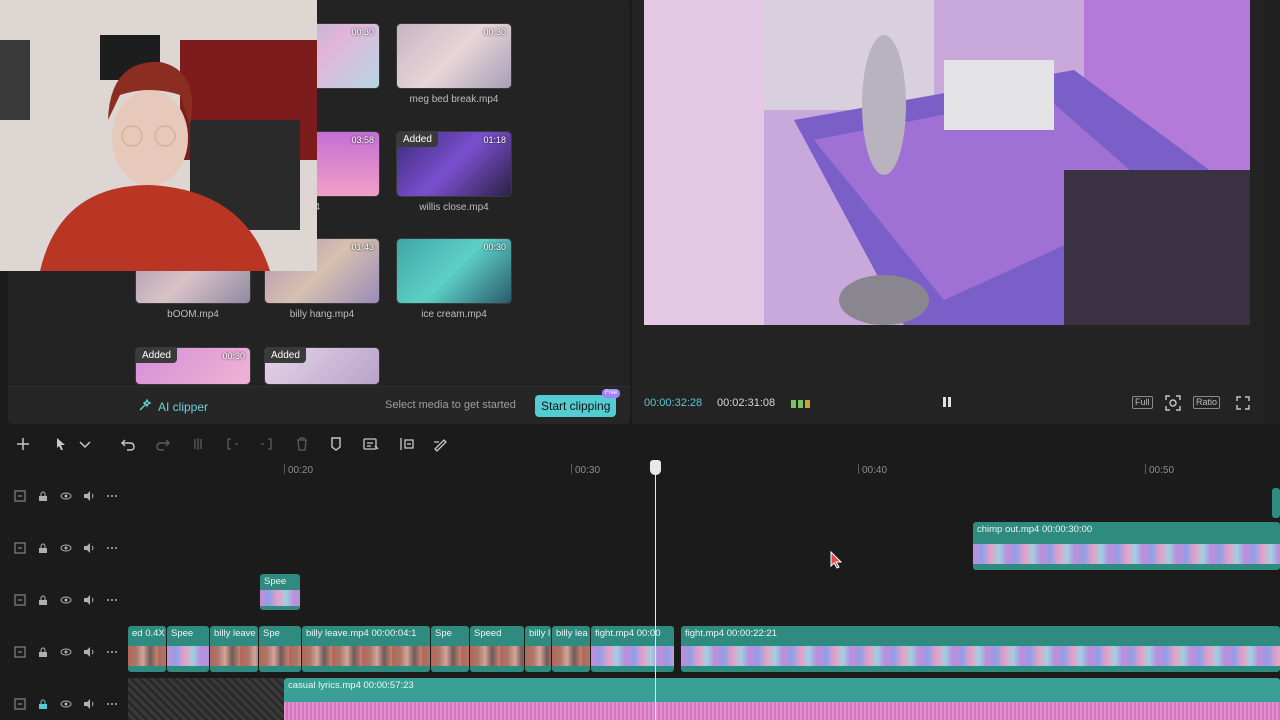  Describe the element at coordinates (540, 633) in the screenshot. I see `clip-label: billy l` at that location.